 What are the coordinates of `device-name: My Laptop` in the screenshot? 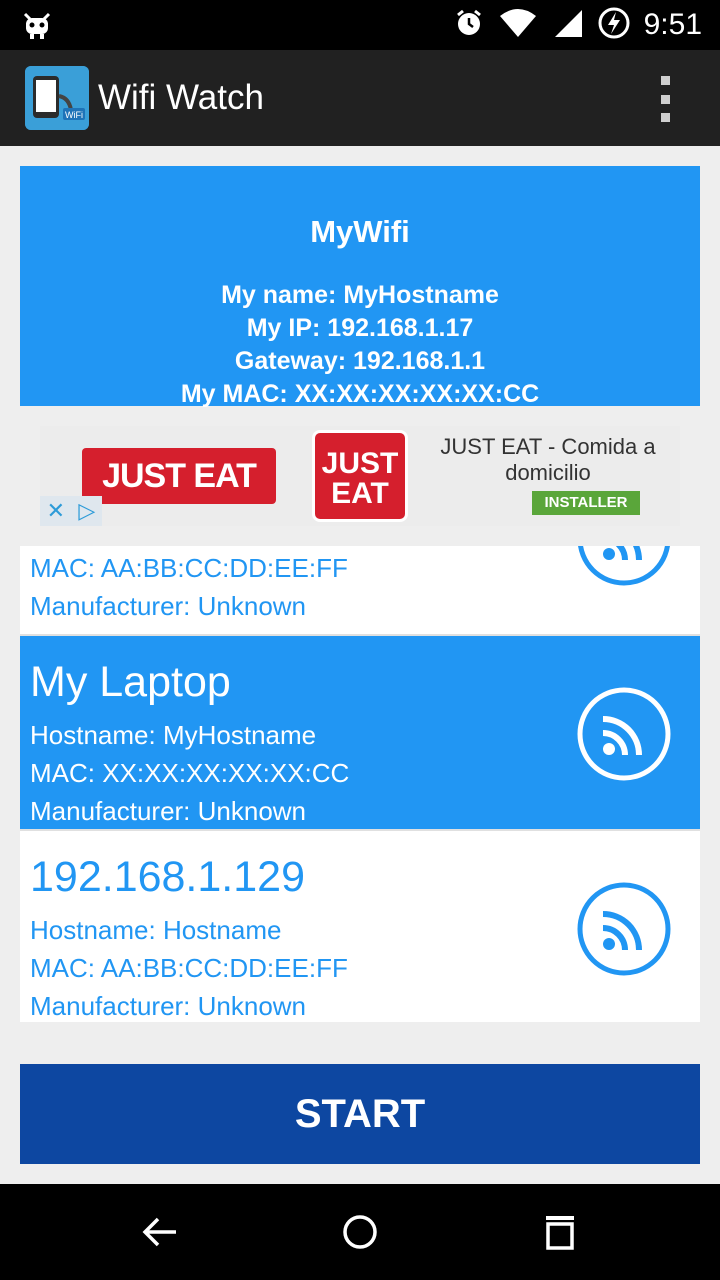 It's located at (130, 682).